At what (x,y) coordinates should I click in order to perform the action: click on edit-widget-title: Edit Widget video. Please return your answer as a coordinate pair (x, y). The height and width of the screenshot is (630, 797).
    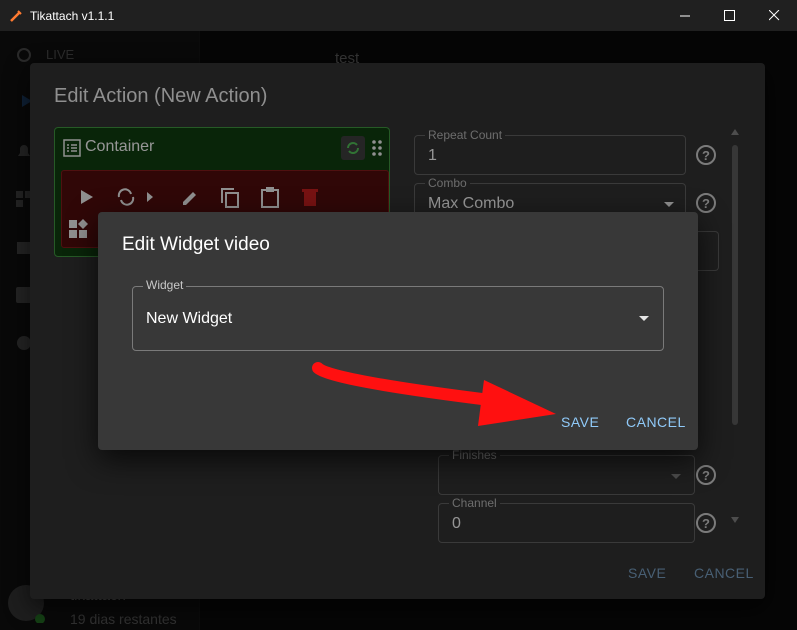
    Looking at the image, I should click on (196, 244).